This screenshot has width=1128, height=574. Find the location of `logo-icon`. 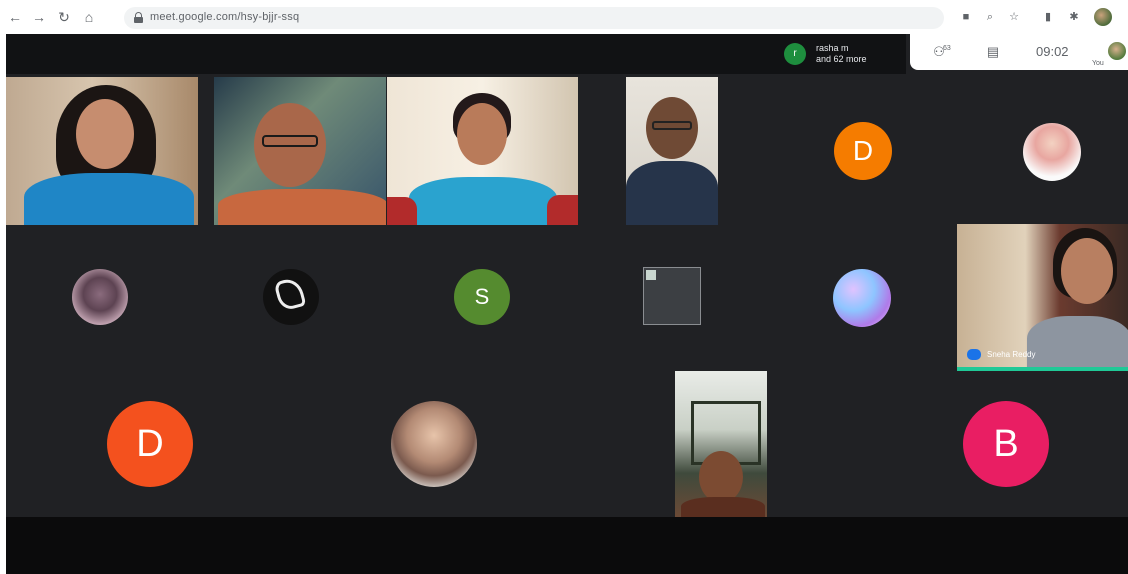

logo-icon is located at coordinates (290, 294).